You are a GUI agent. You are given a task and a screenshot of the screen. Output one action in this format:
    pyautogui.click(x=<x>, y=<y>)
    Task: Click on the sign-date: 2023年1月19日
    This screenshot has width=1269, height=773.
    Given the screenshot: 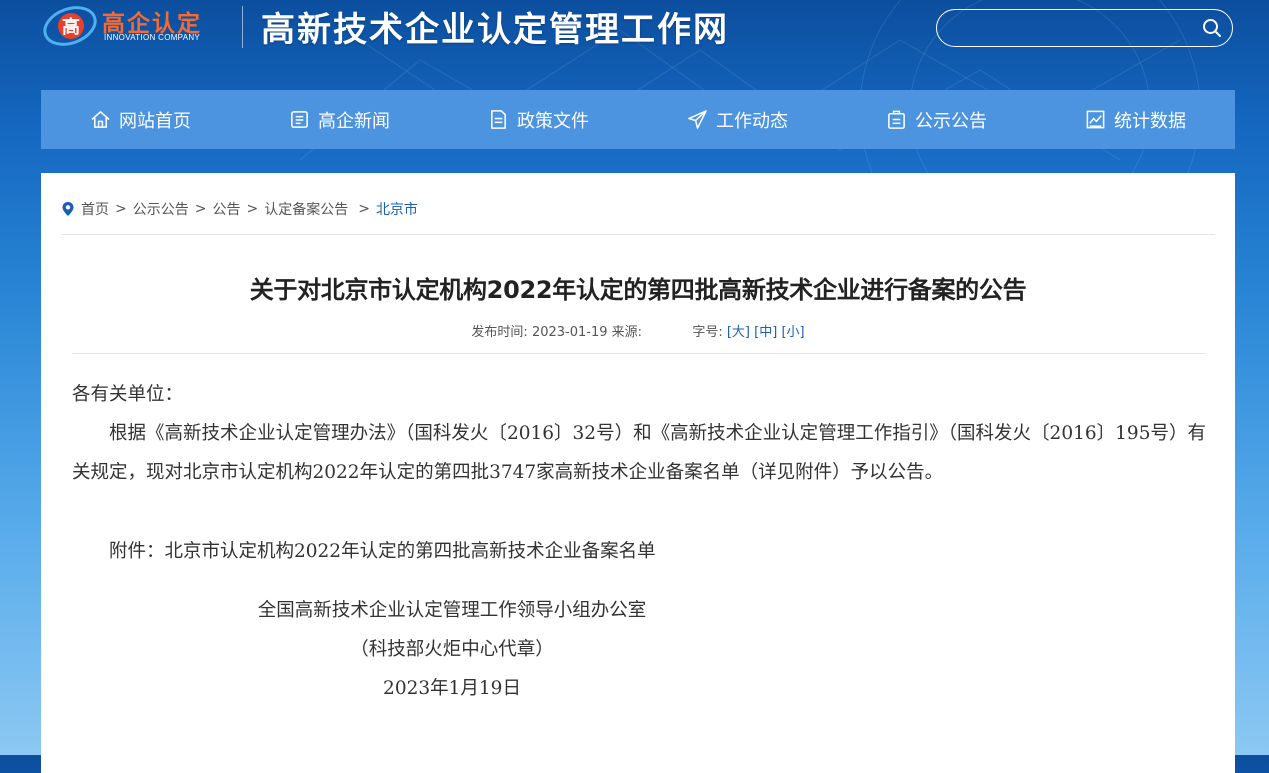 What is the action you would take?
    pyautogui.click(x=452, y=688)
    